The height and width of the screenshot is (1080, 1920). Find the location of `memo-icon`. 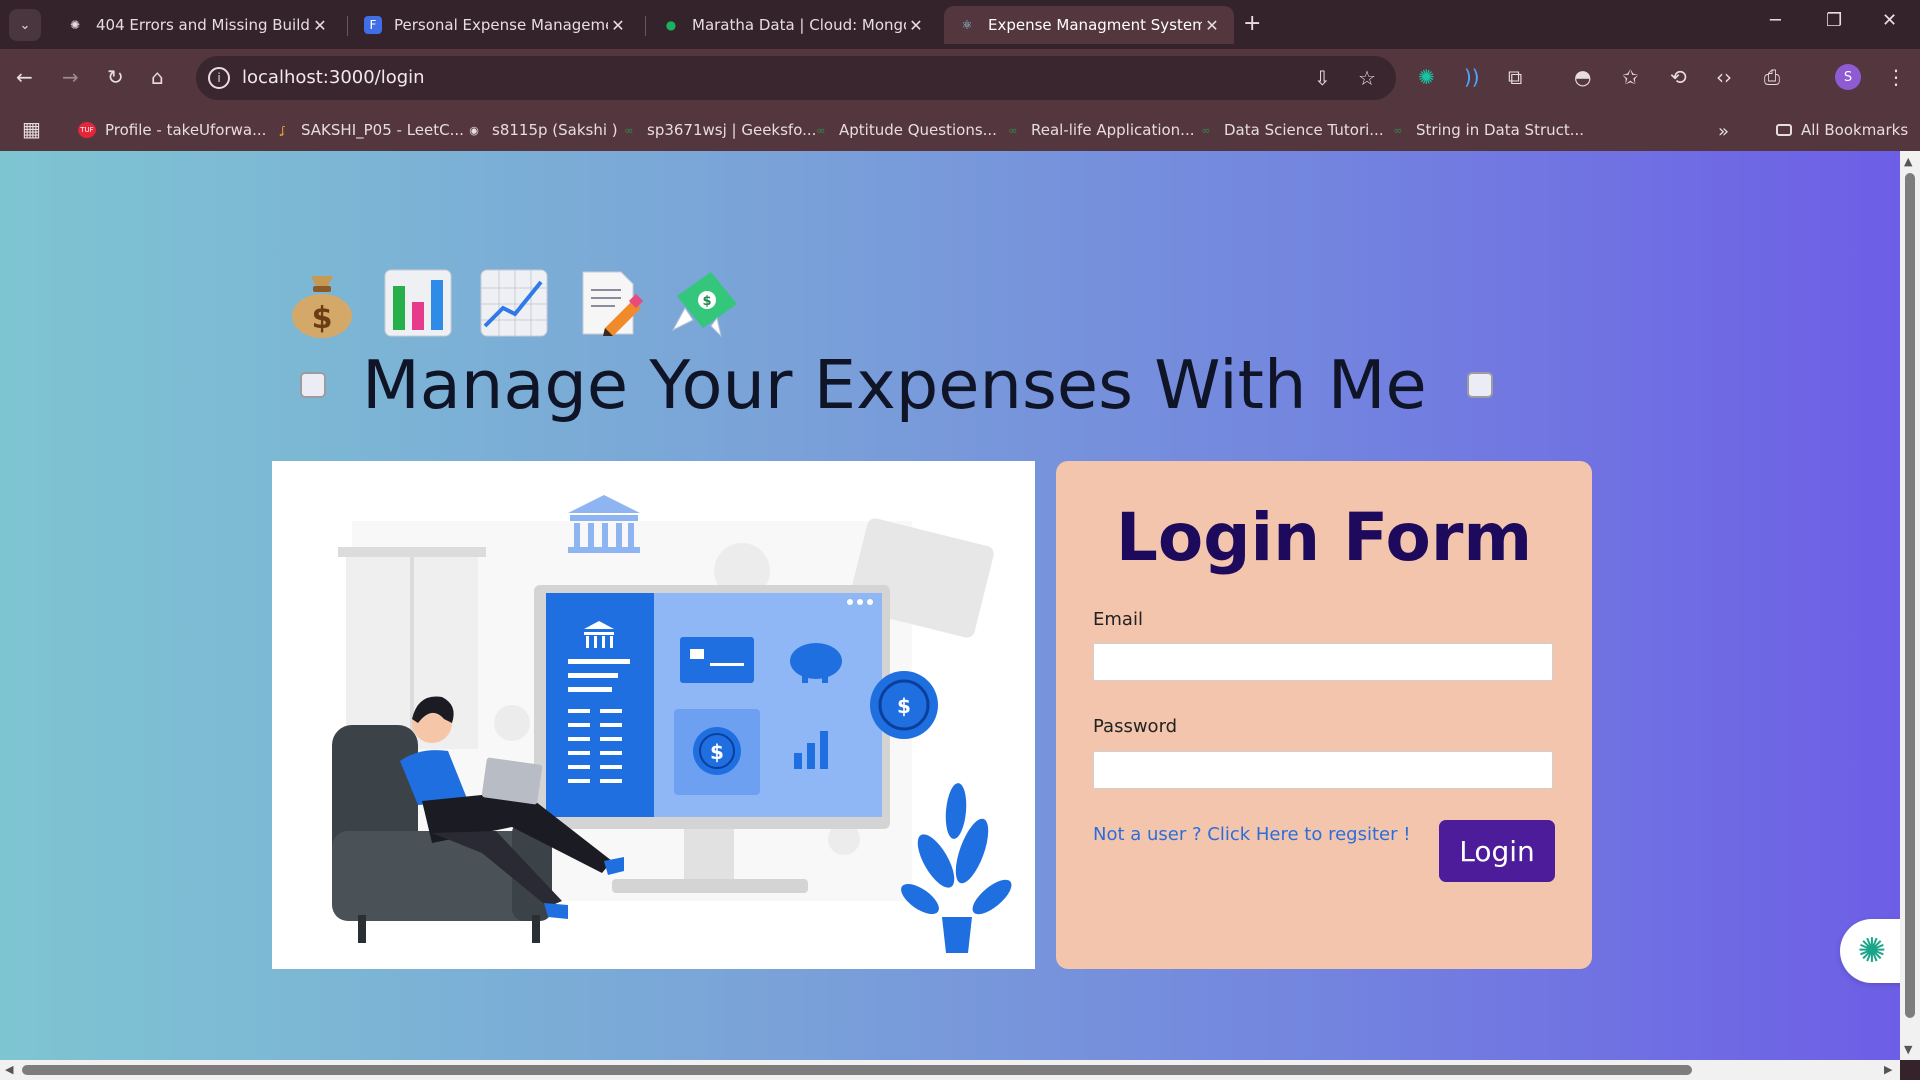

memo-icon is located at coordinates (610, 303).